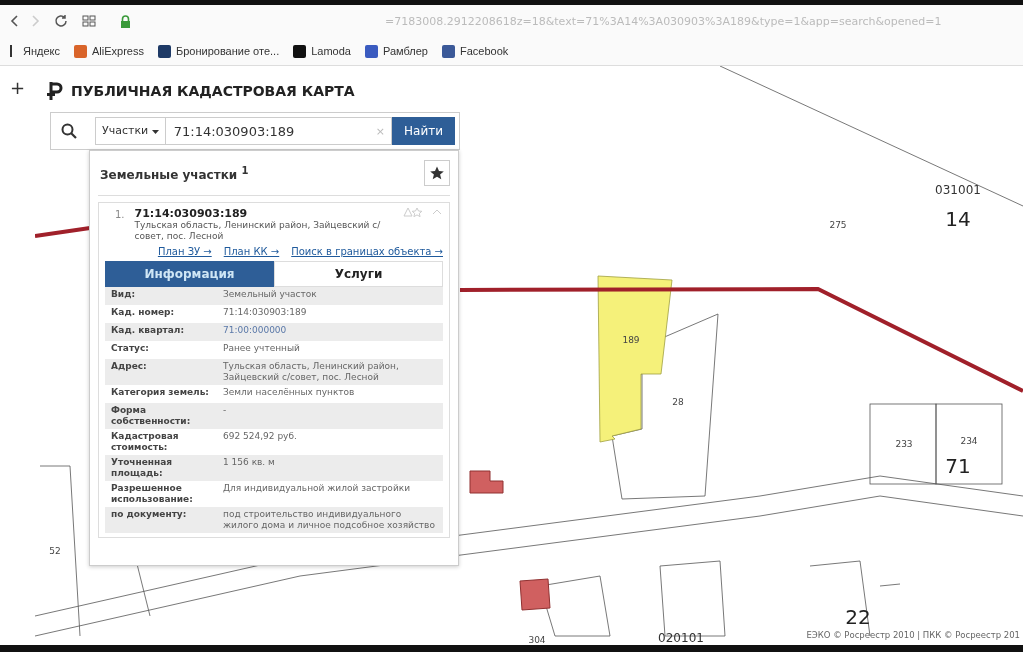  What do you see at coordinates (958, 190) in the screenshot?
I see `map-label: 031001` at bounding box center [958, 190].